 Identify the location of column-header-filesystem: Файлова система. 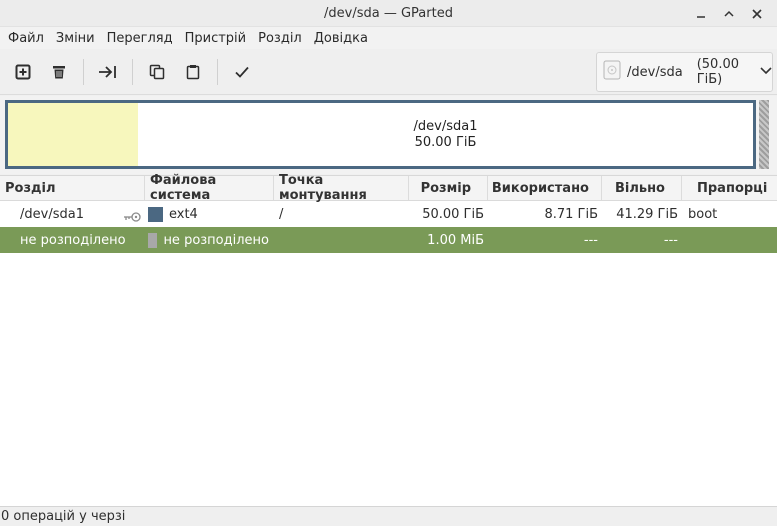
(209, 188).